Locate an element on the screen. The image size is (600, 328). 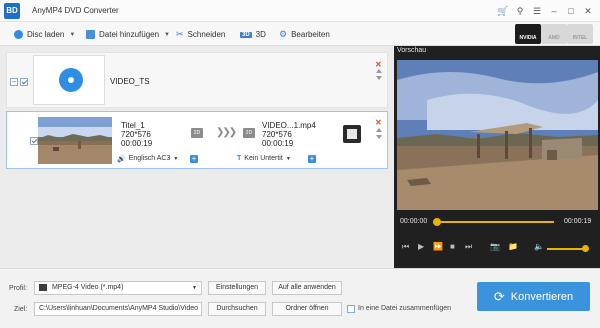
collapse-toggle: – is located at coordinates (14, 82).